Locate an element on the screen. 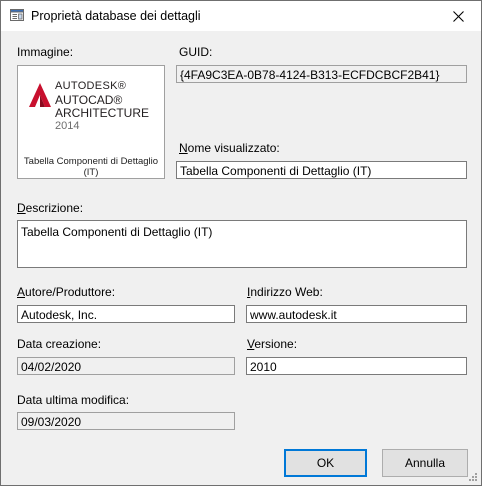 This screenshot has height=486, width=482. version-field: 2010 is located at coordinates (356, 366).